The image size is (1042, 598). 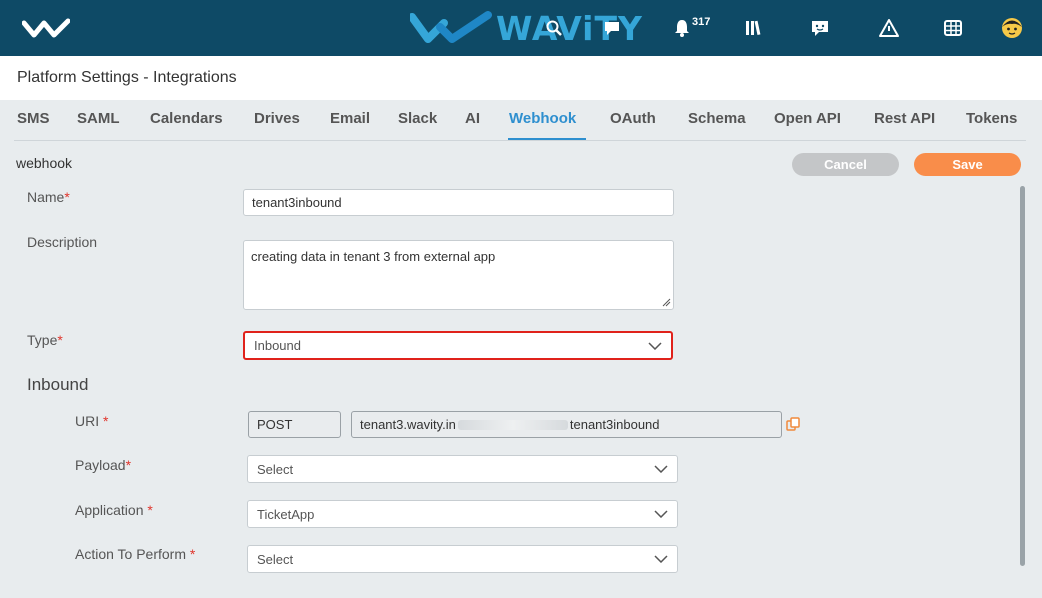 I want to click on payload-label: Payload*, so click(x=103, y=465).